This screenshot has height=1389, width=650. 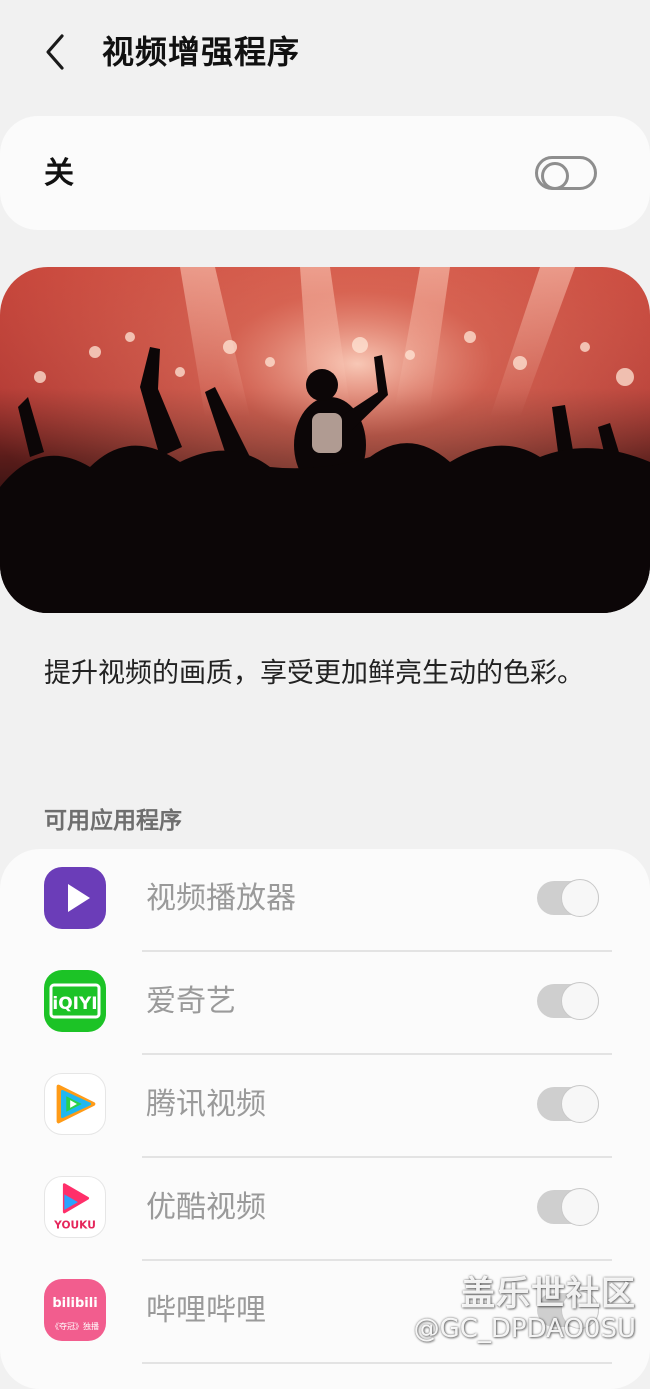 I want to click on back-arrow-icon, so click(x=55, y=52).